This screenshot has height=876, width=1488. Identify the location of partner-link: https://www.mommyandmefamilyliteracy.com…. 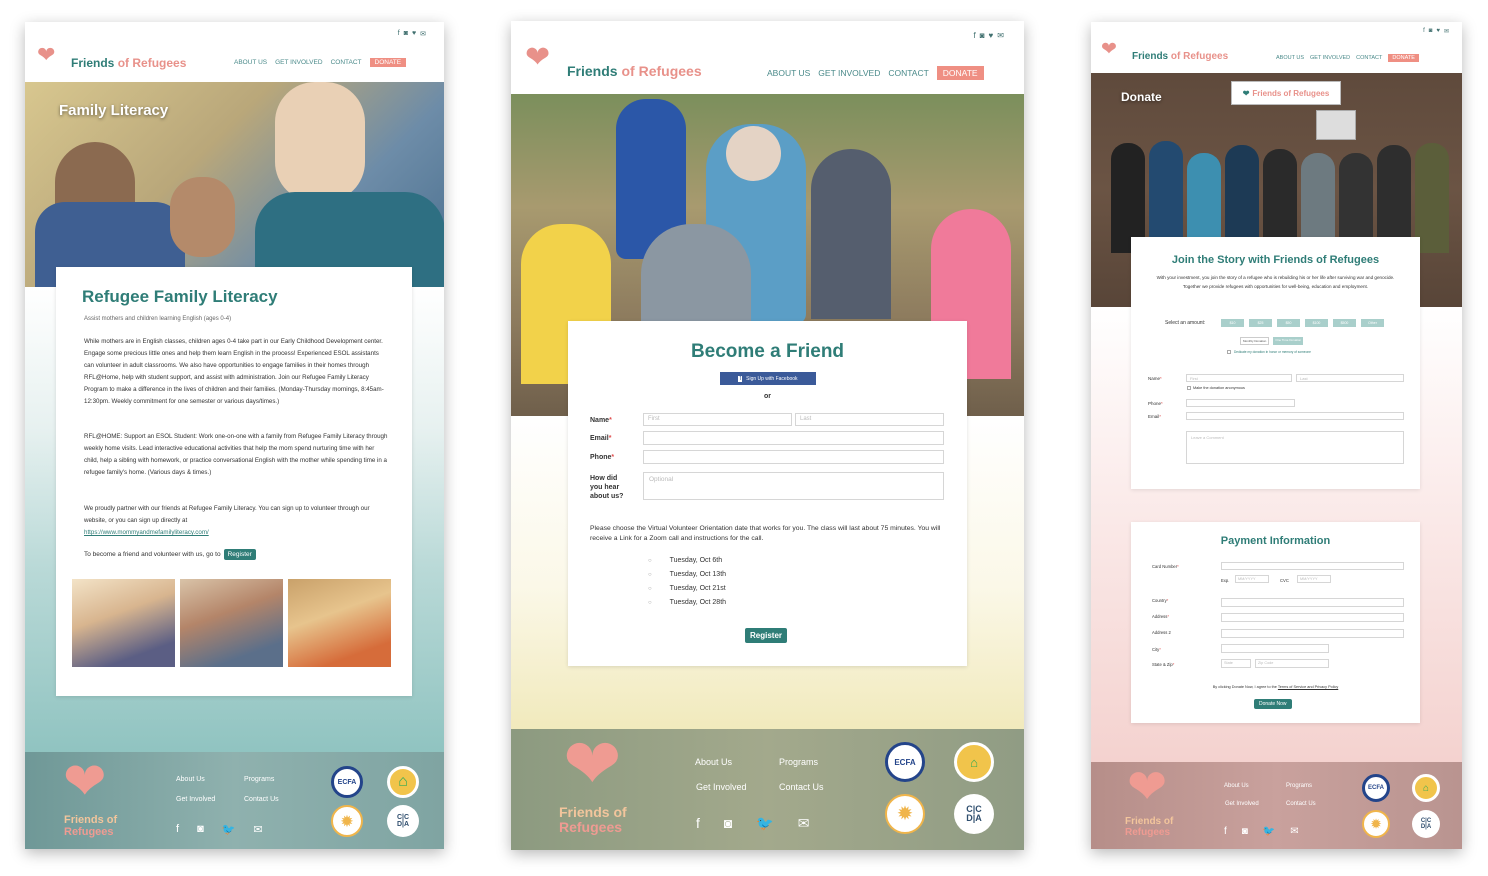
(146, 532).